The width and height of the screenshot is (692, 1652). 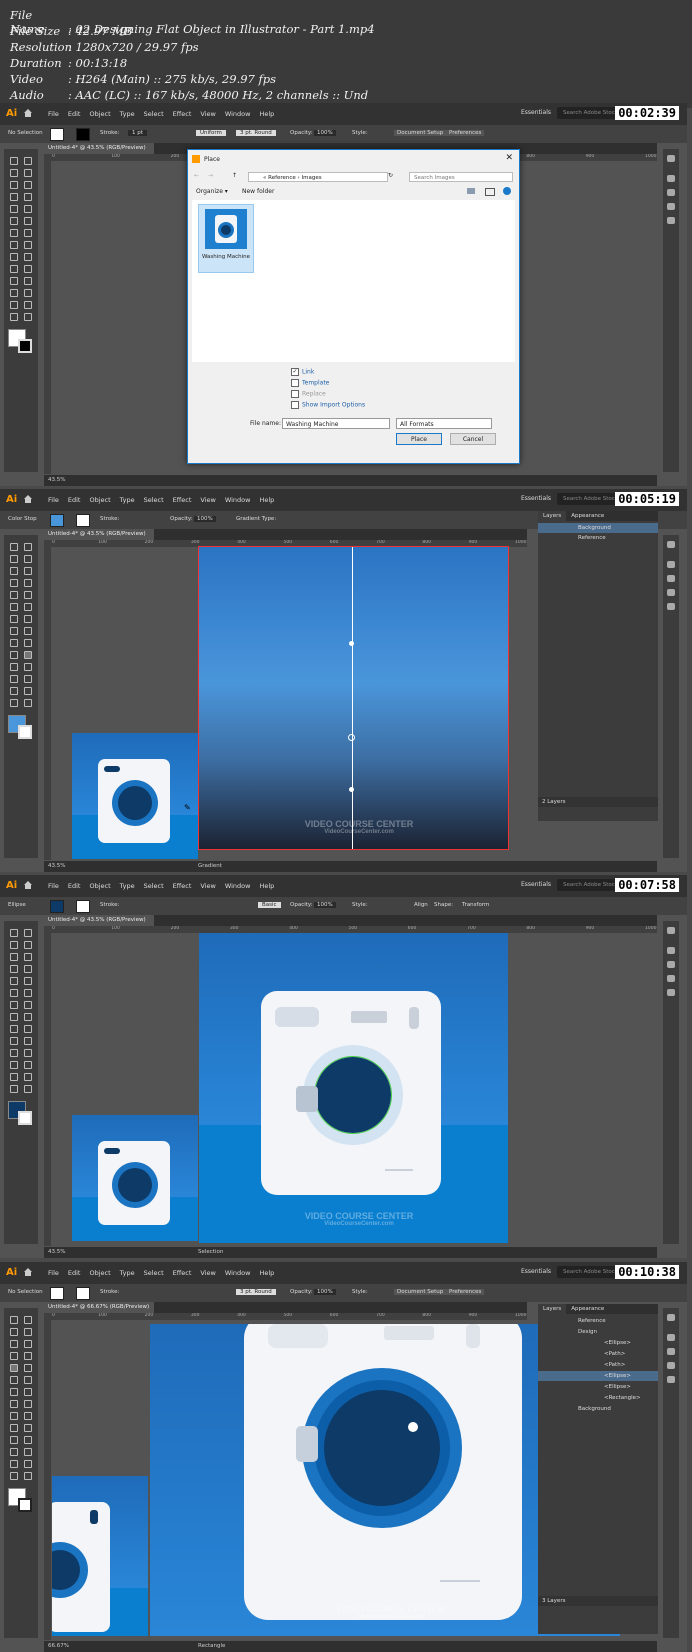 What do you see at coordinates (28, 209) in the screenshot?
I see `paintbrush-tool-icon` at bounding box center [28, 209].